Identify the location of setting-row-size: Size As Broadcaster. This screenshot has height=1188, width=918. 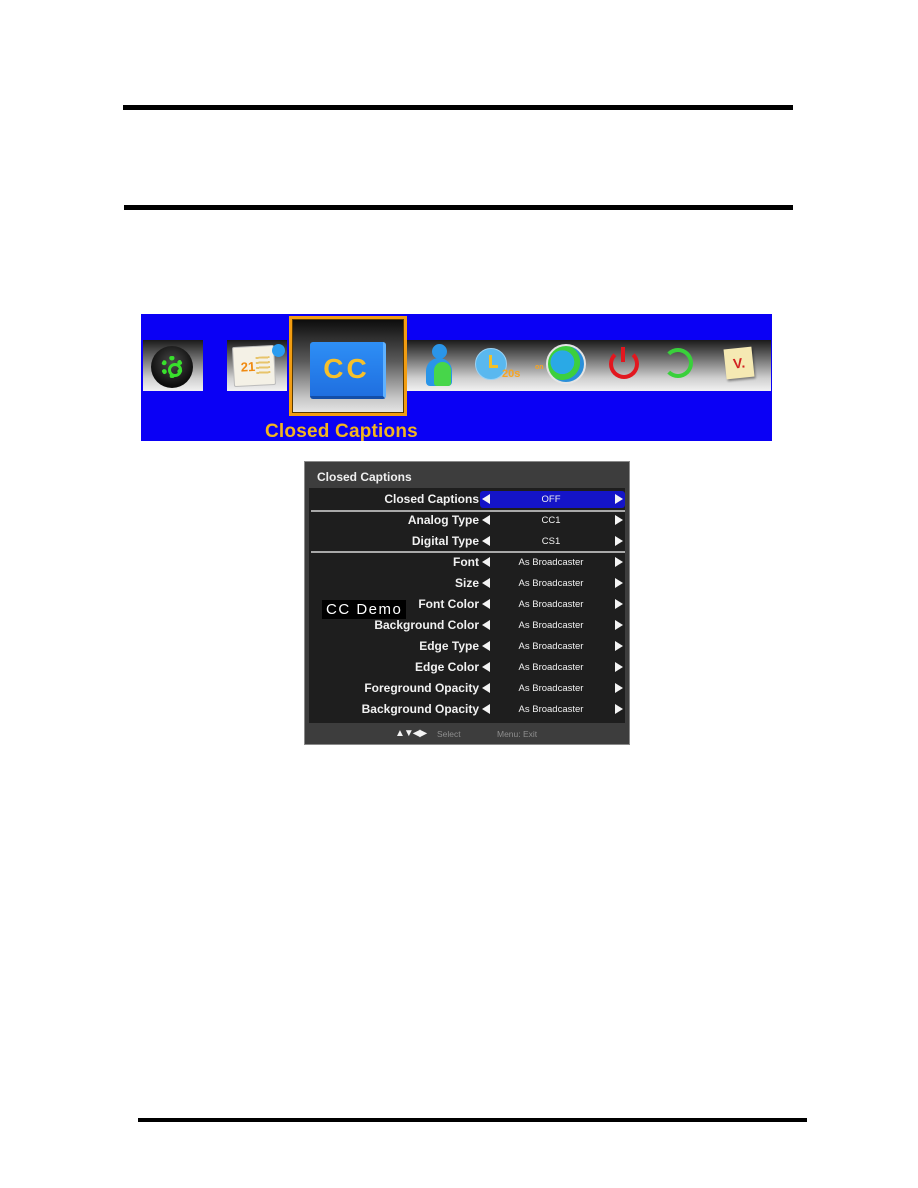
(467, 584).